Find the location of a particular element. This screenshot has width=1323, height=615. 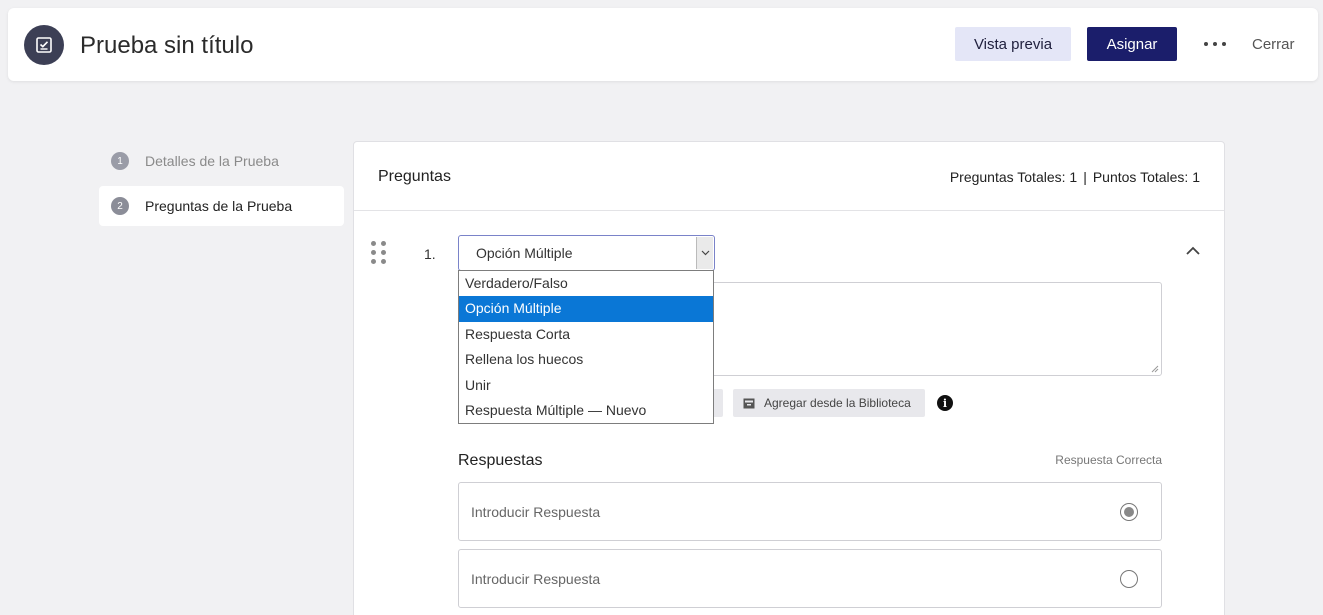

card-title: Preguntas is located at coordinates (414, 176).